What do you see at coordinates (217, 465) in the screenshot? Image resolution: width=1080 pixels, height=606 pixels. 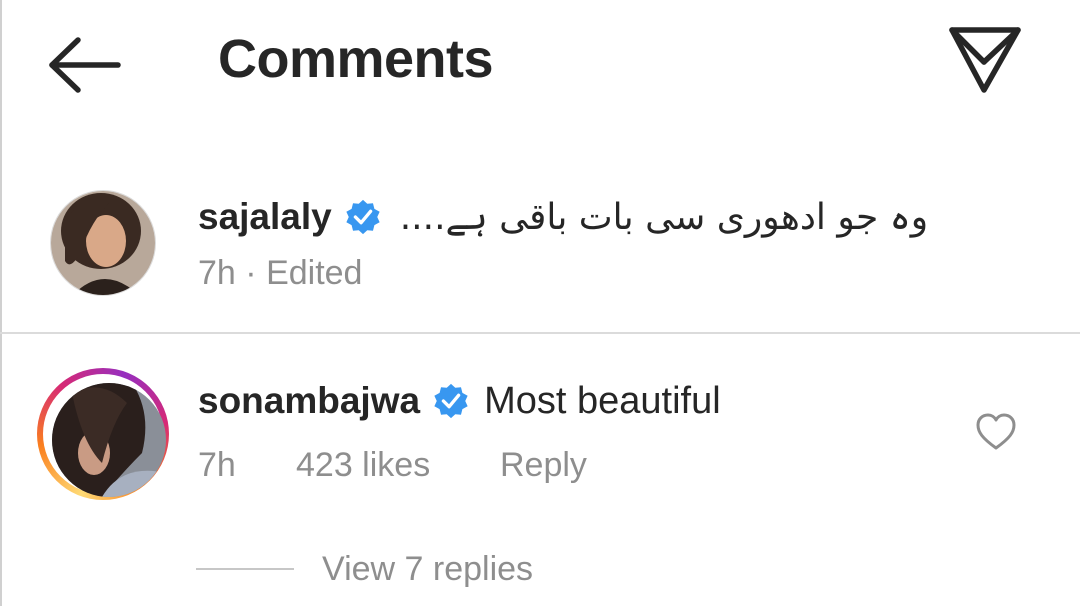 I see `comment-time: 7h` at bounding box center [217, 465].